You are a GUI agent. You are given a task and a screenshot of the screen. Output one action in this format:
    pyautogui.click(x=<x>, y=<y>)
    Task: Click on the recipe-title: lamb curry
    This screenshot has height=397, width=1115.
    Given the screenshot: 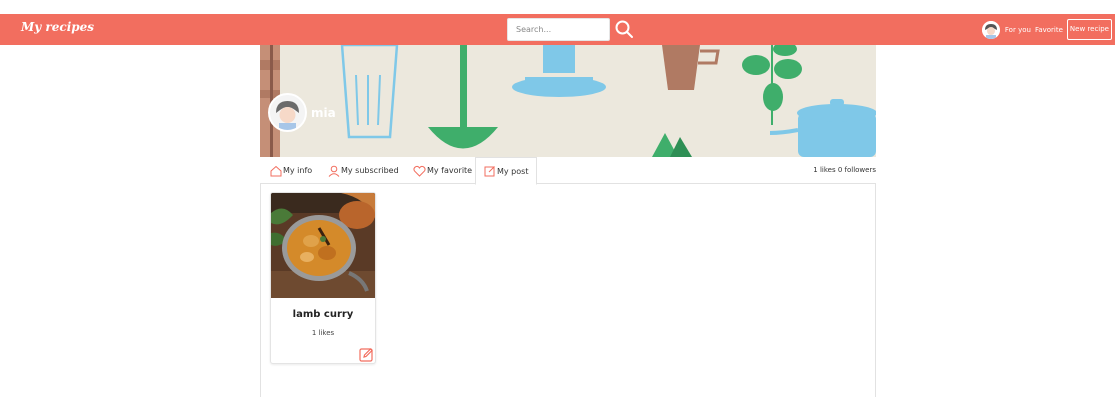 What is the action you would take?
    pyautogui.click(x=323, y=314)
    